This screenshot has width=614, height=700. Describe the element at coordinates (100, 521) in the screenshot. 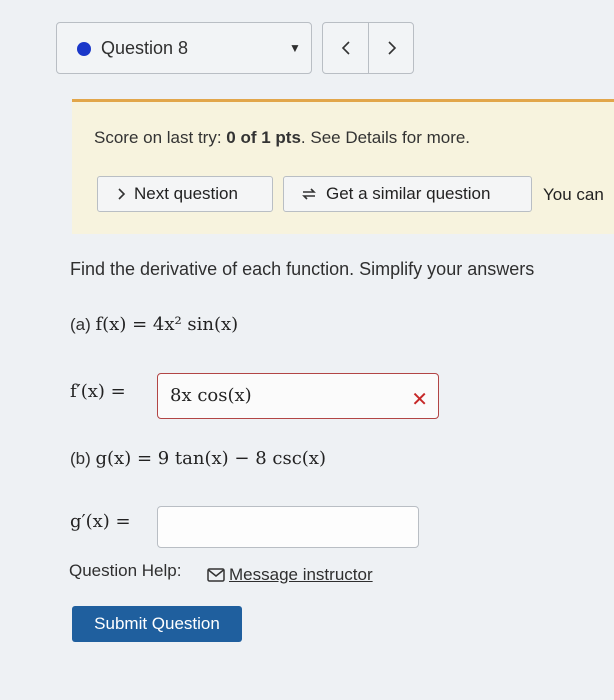

I see `part-b-answer-label: g′(x) =` at that location.